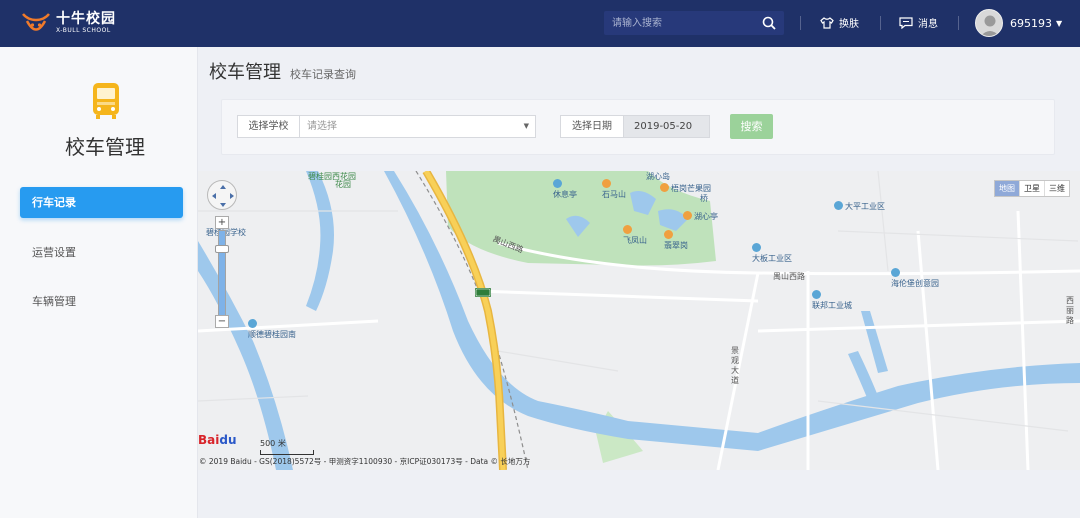  I want to click on sidebar-item-vehicle-management: 车辆管理, so click(101, 301).